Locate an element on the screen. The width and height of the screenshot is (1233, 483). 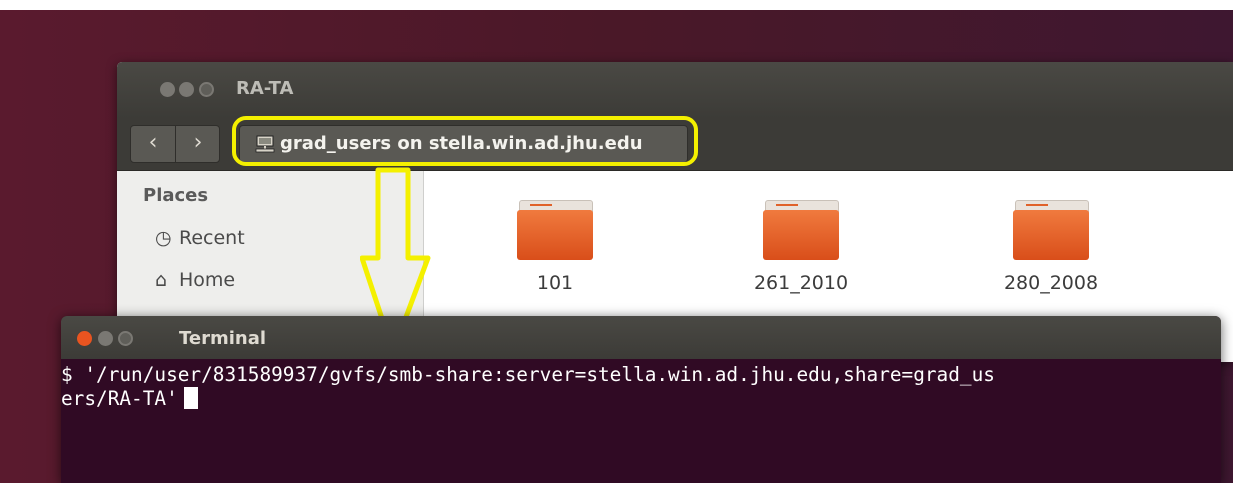
home-icon: ⌂ is located at coordinates (161, 280).